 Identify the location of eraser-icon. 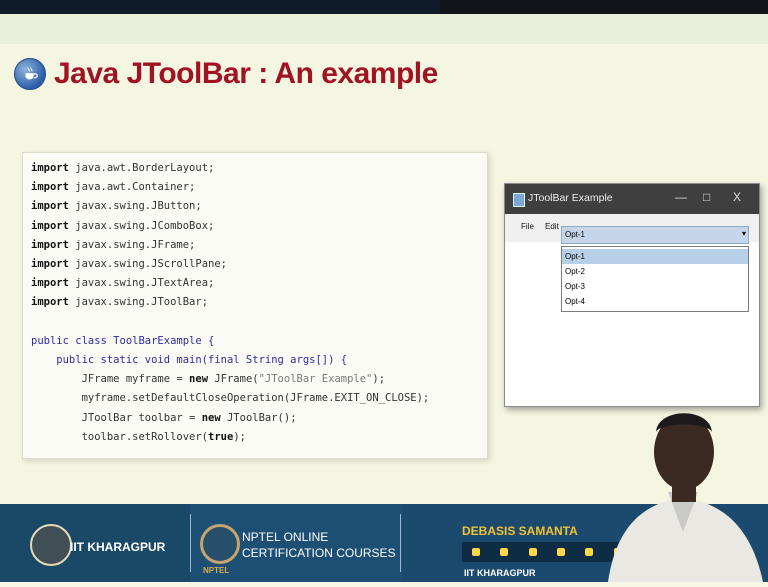
(589, 552).